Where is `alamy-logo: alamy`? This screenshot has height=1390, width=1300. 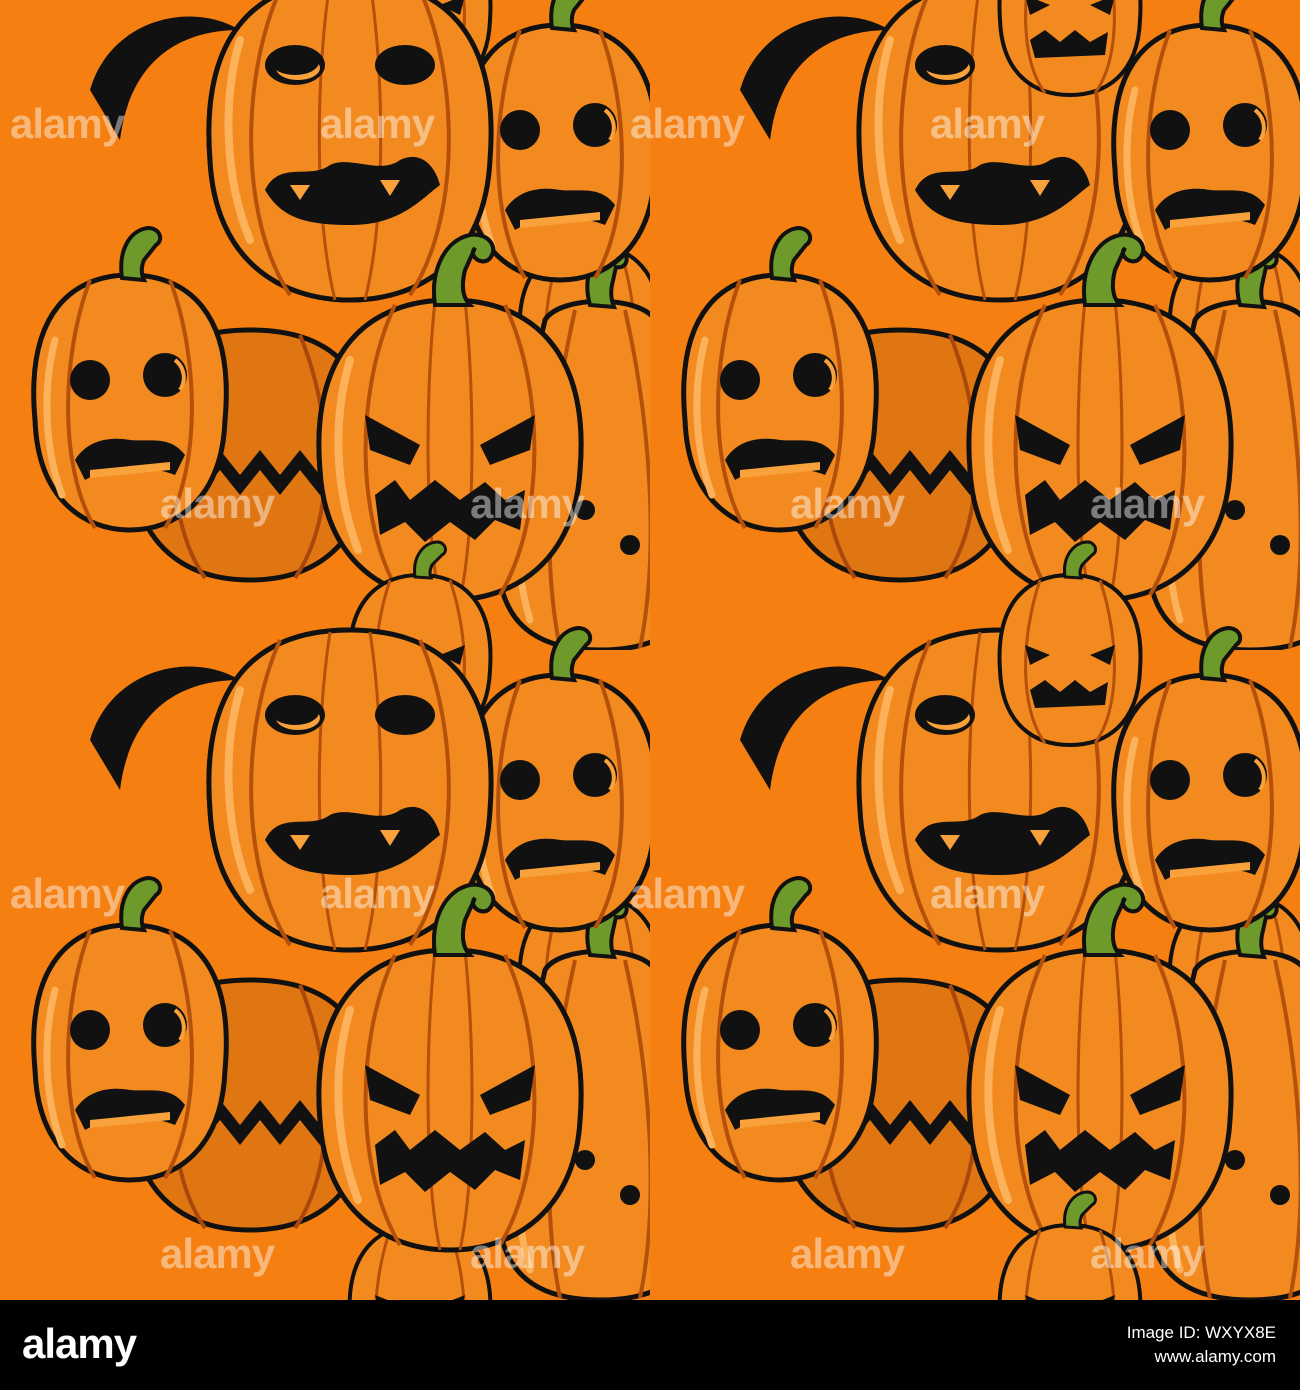 alamy-logo: alamy is located at coordinates (79, 1343).